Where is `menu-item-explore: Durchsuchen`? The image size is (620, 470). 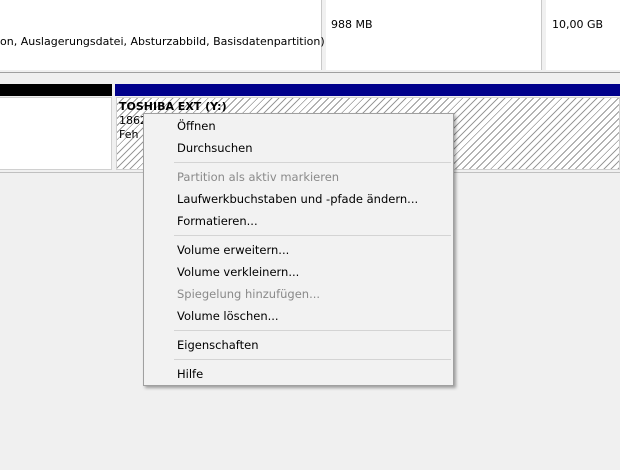
menu-item-explore: Durchsuchen is located at coordinates (298, 148).